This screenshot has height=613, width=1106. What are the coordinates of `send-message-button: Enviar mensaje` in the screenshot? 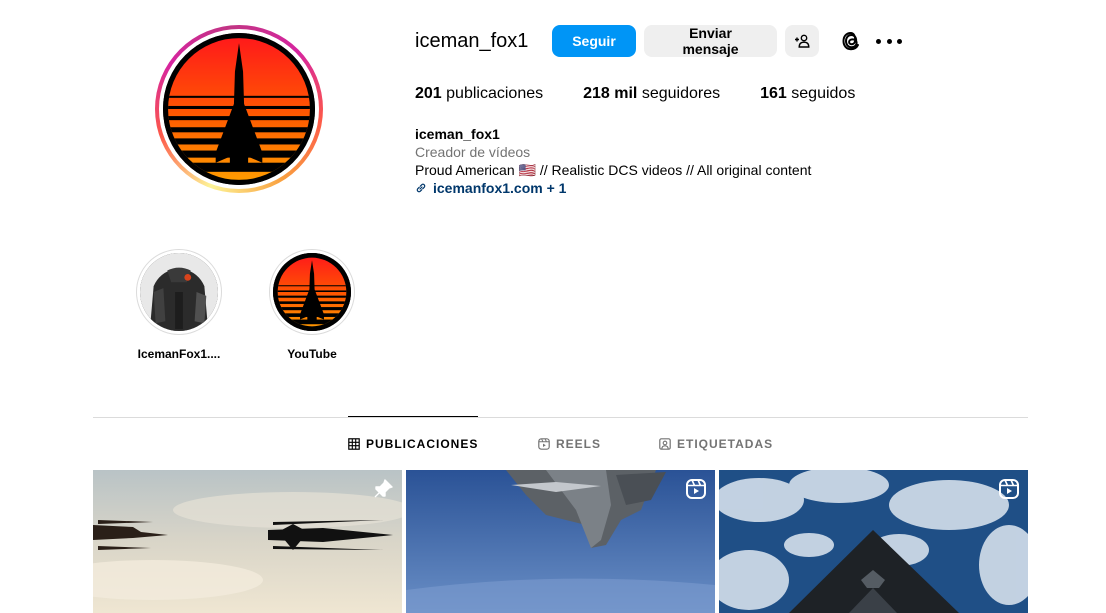 It's located at (710, 41).